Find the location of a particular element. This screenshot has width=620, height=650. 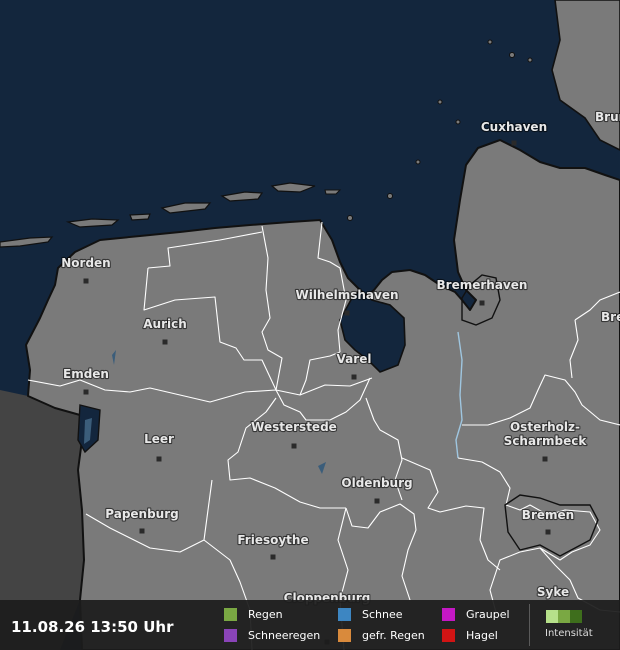

intensity-high-swatch is located at coordinates (576, 616).